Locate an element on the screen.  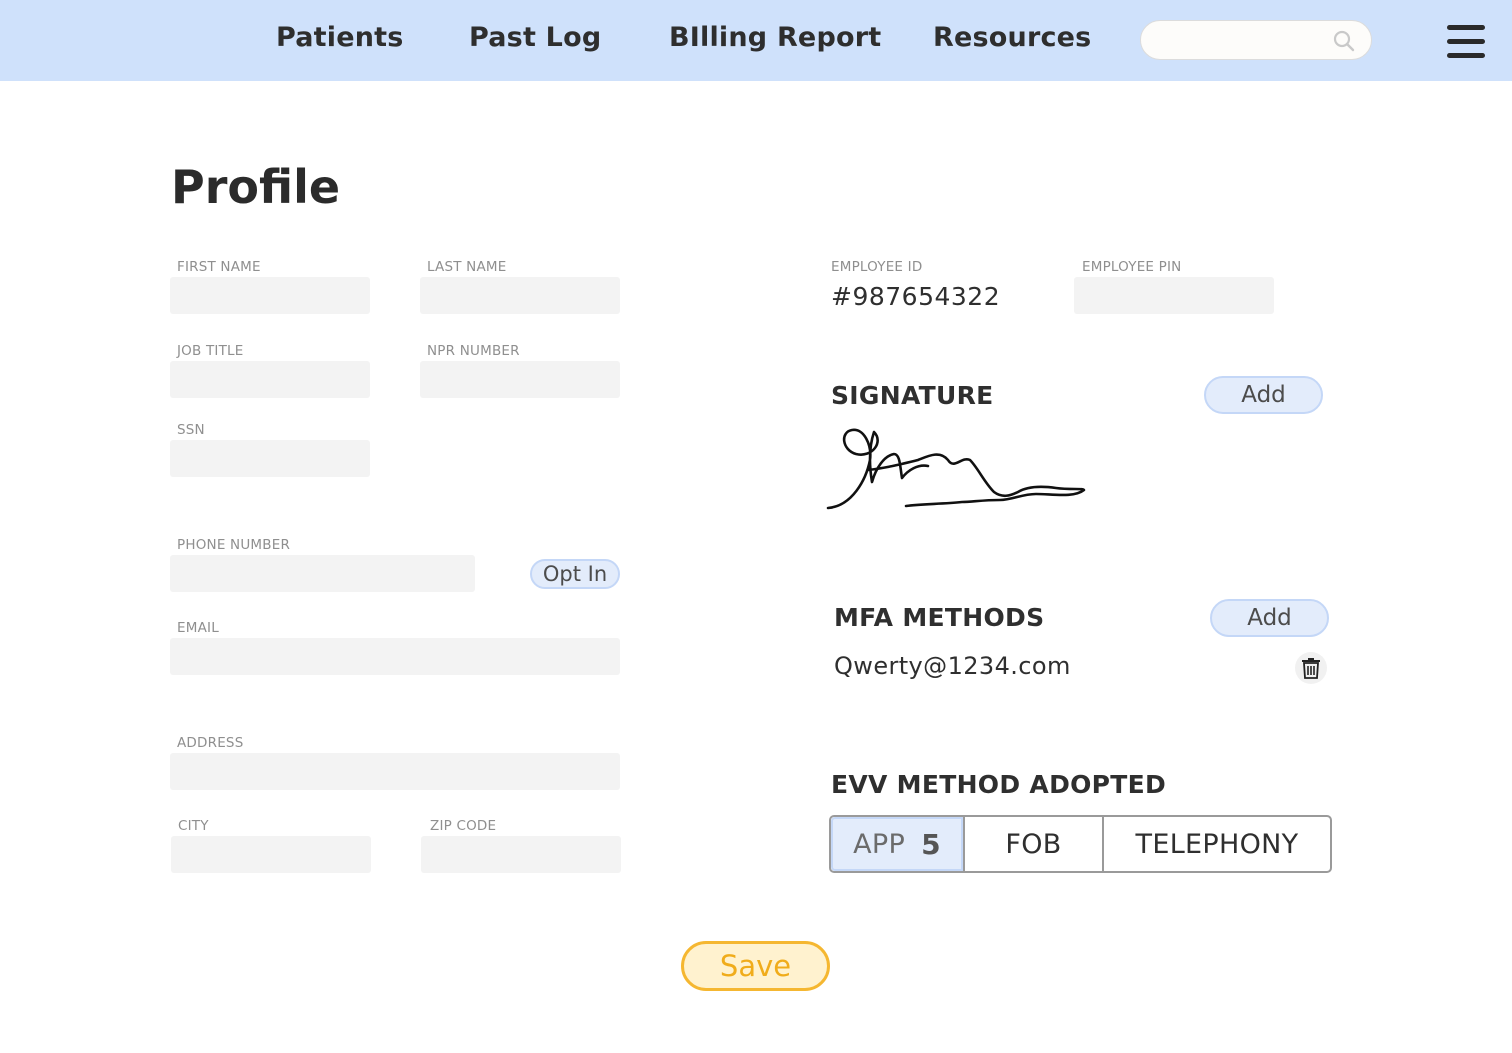
first-name-field is located at coordinates (270, 295).